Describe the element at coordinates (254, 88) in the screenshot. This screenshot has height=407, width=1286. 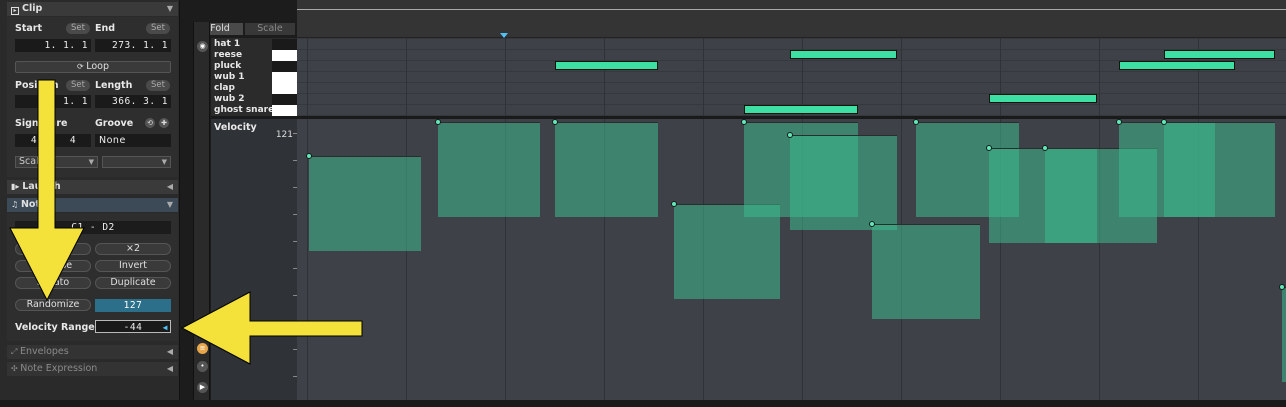
I see `drum-lane: clap` at that location.